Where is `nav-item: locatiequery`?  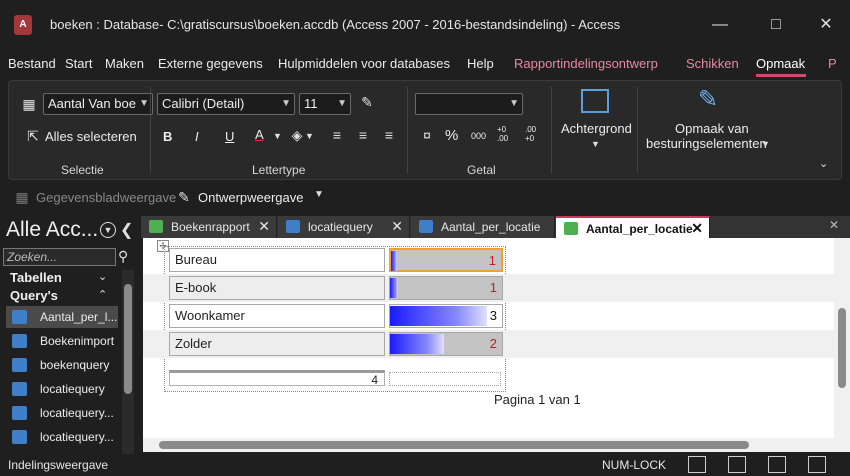
nav-item: locatiequery is located at coordinates (62, 389).